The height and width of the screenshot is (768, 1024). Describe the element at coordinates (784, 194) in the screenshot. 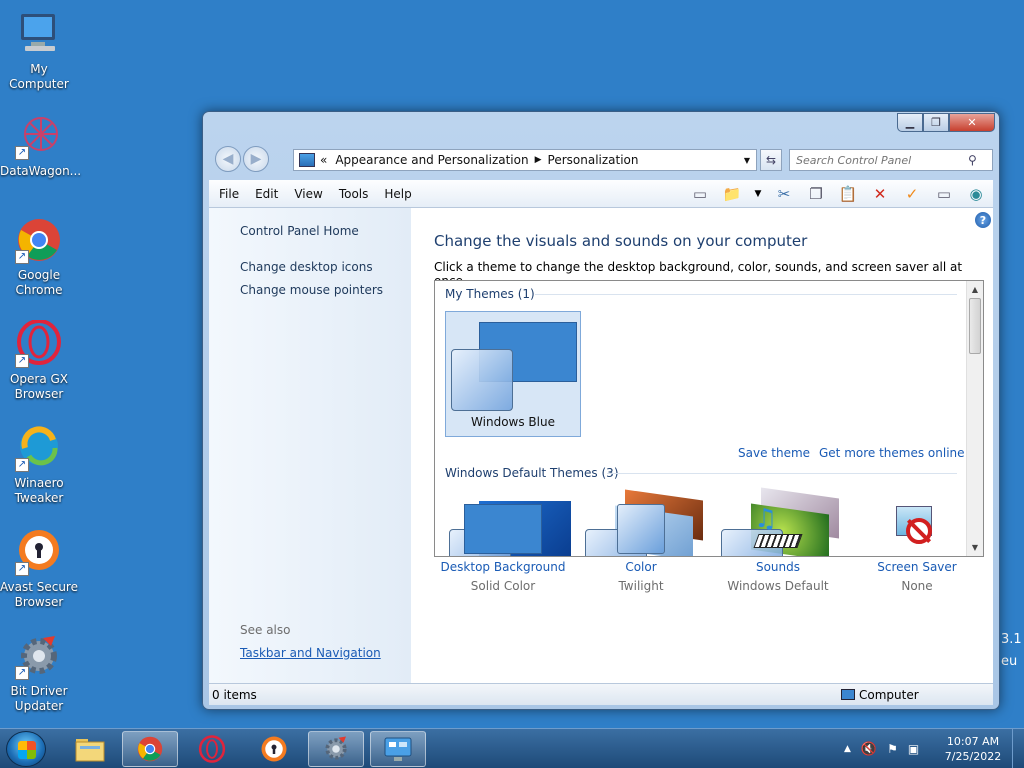

I see `cut-icon: ✂` at that location.